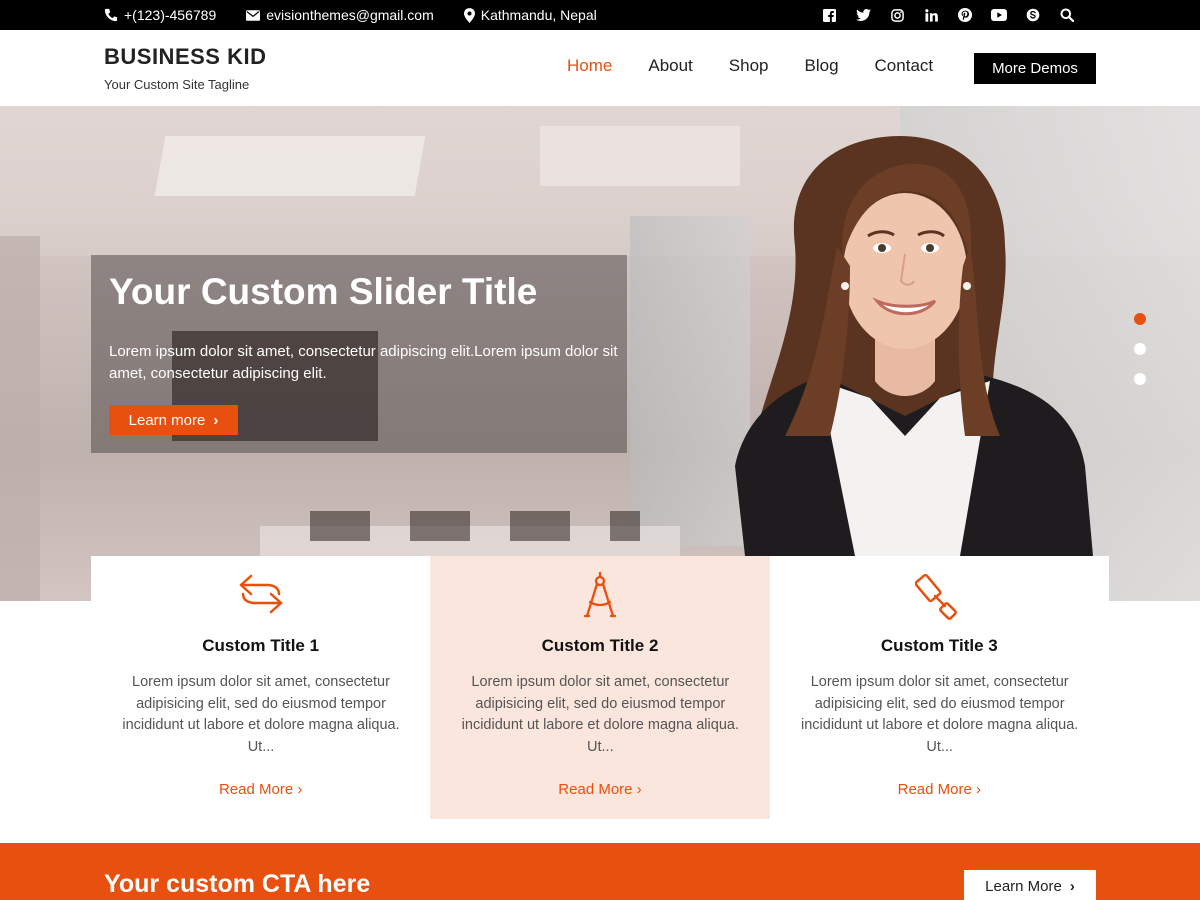  I want to click on location-item: Kathmandu, Nepal, so click(530, 15).